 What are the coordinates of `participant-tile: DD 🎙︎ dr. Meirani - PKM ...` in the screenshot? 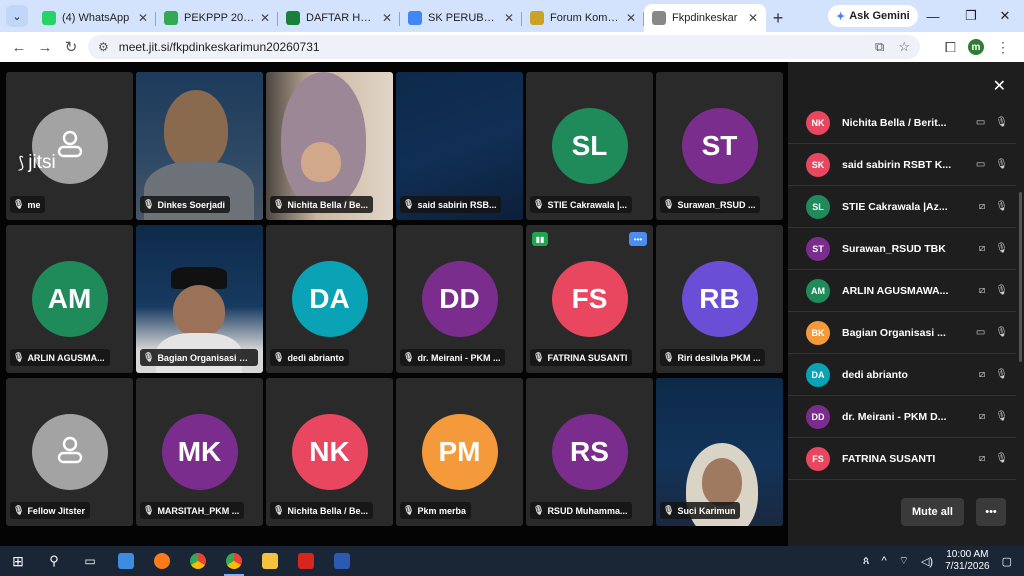 It's located at (459, 299).